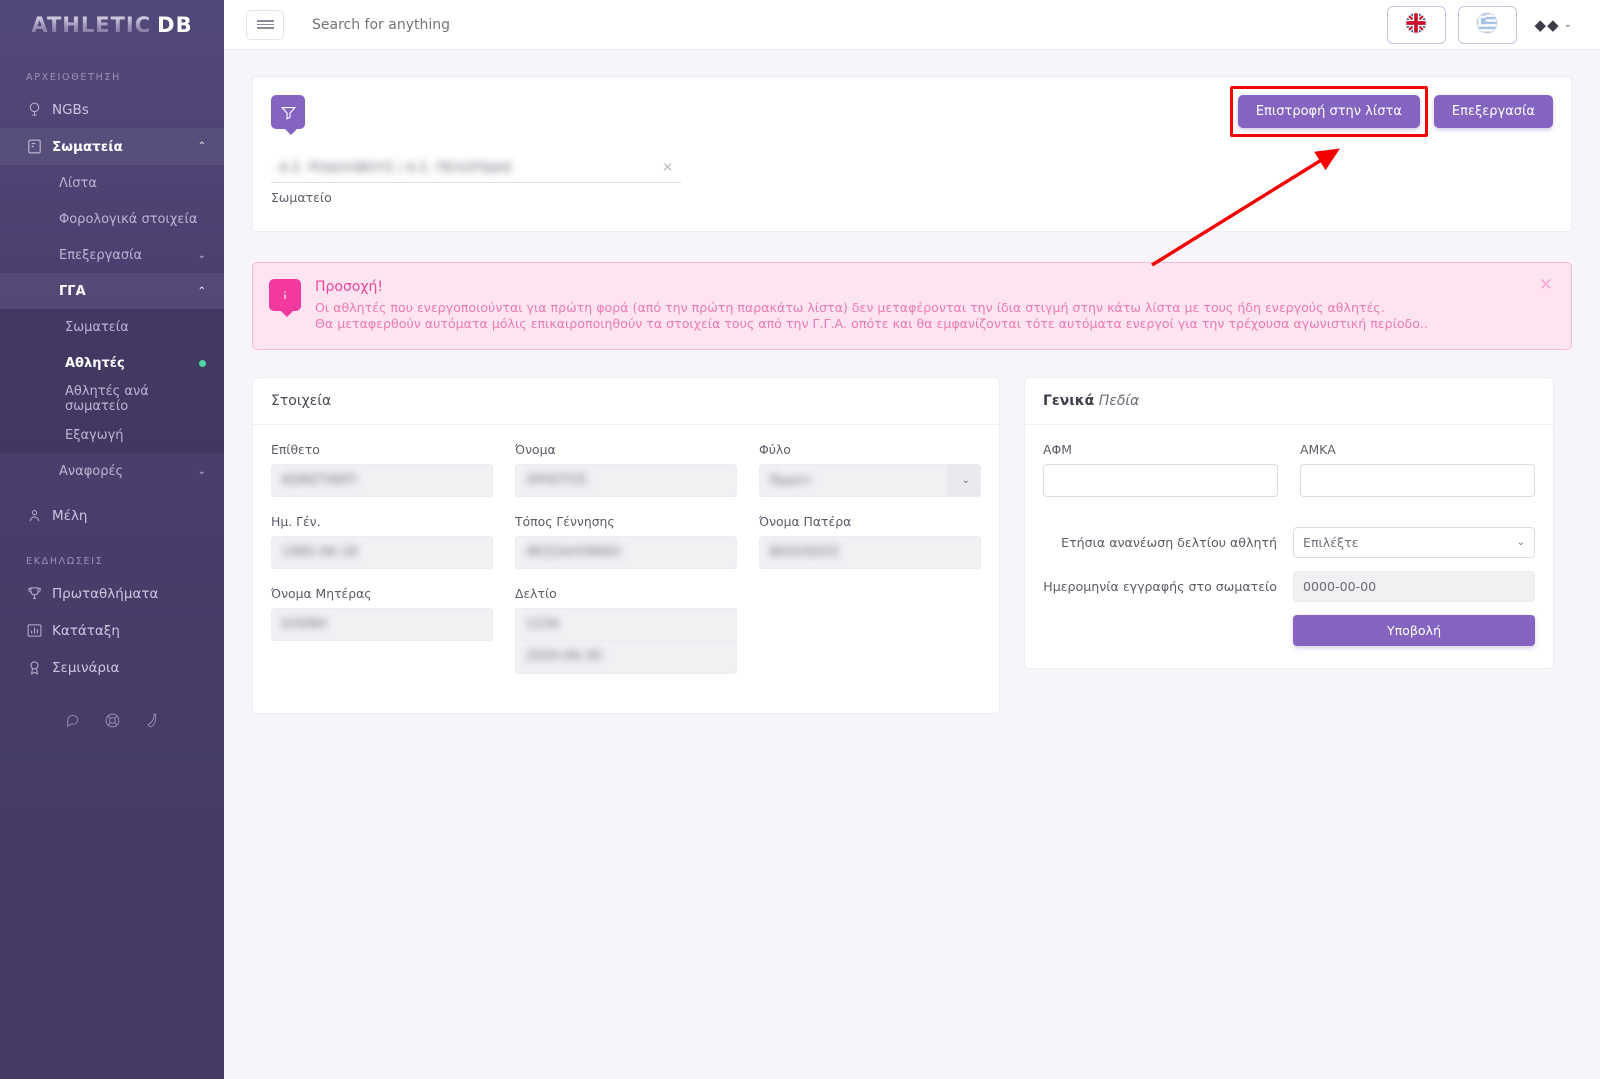 The width and height of the screenshot is (1600, 1079). I want to click on language-button-gr, so click(1487, 24).